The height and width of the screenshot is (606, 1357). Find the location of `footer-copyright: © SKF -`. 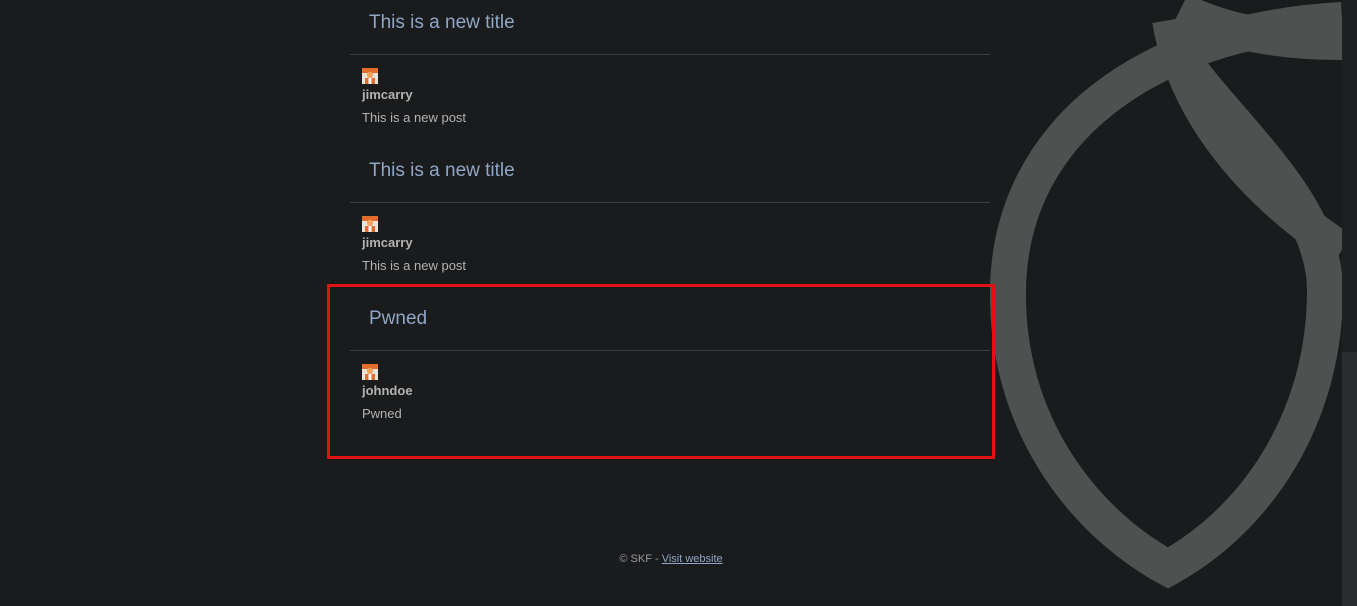

footer-copyright: © SKF - is located at coordinates (639, 559).